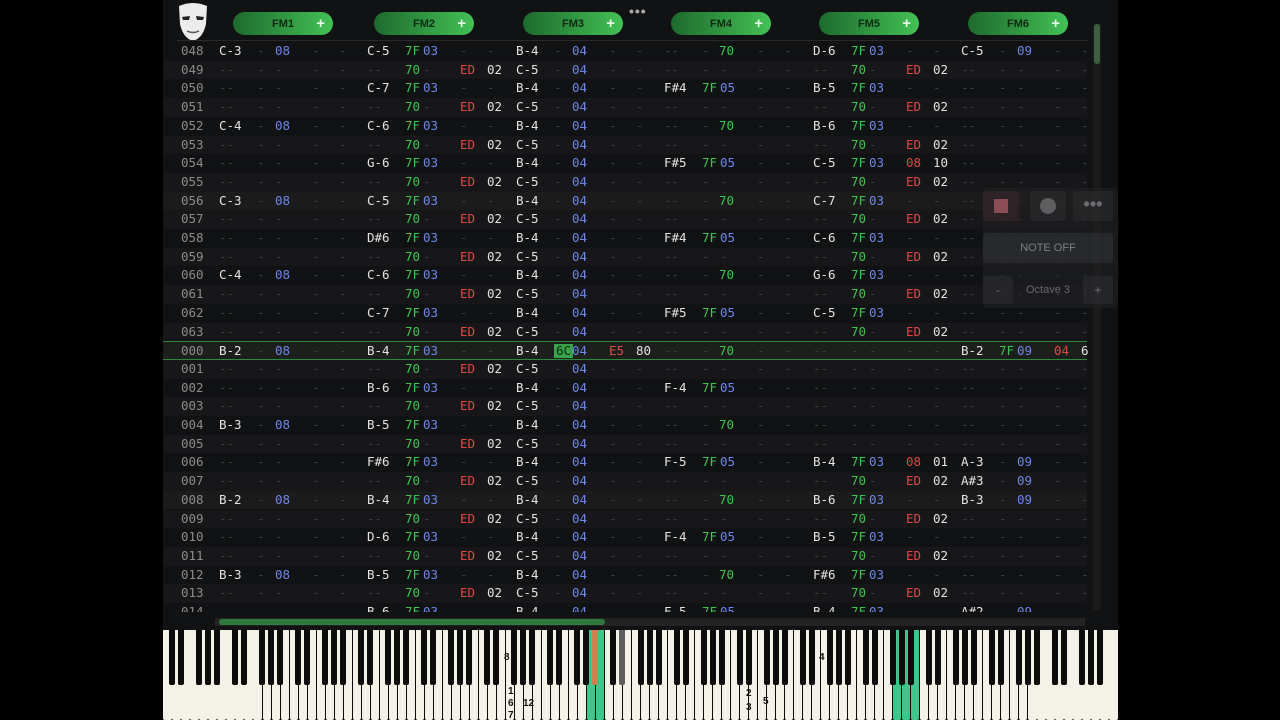 The height and width of the screenshot is (720, 1280). What do you see at coordinates (824, 275) in the screenshot?
I see `note-cell: G-6` at bounding box center [824, 275].